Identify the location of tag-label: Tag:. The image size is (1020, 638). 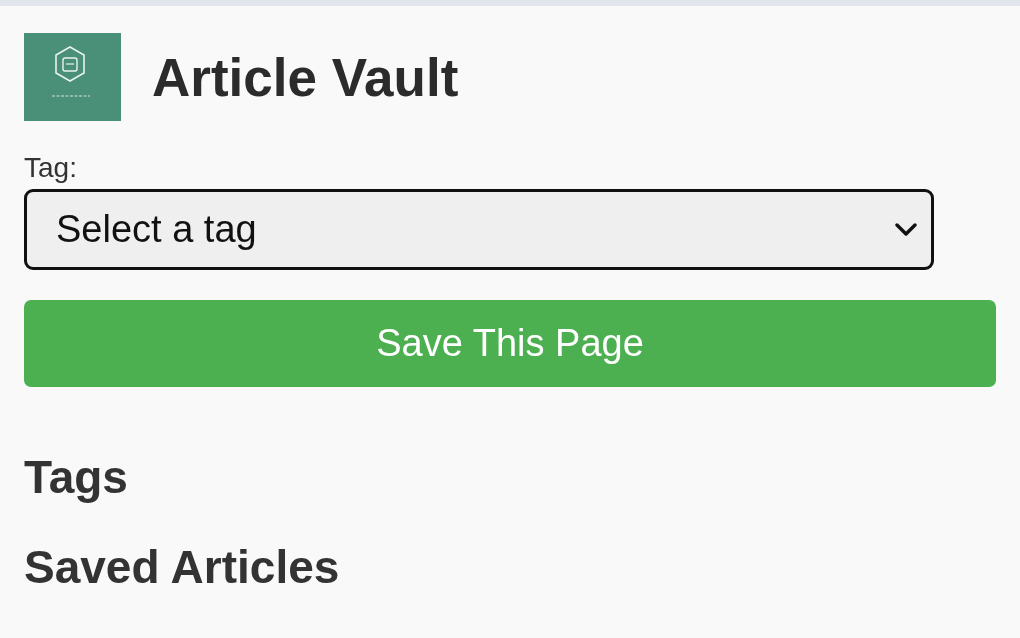
(50, 168).